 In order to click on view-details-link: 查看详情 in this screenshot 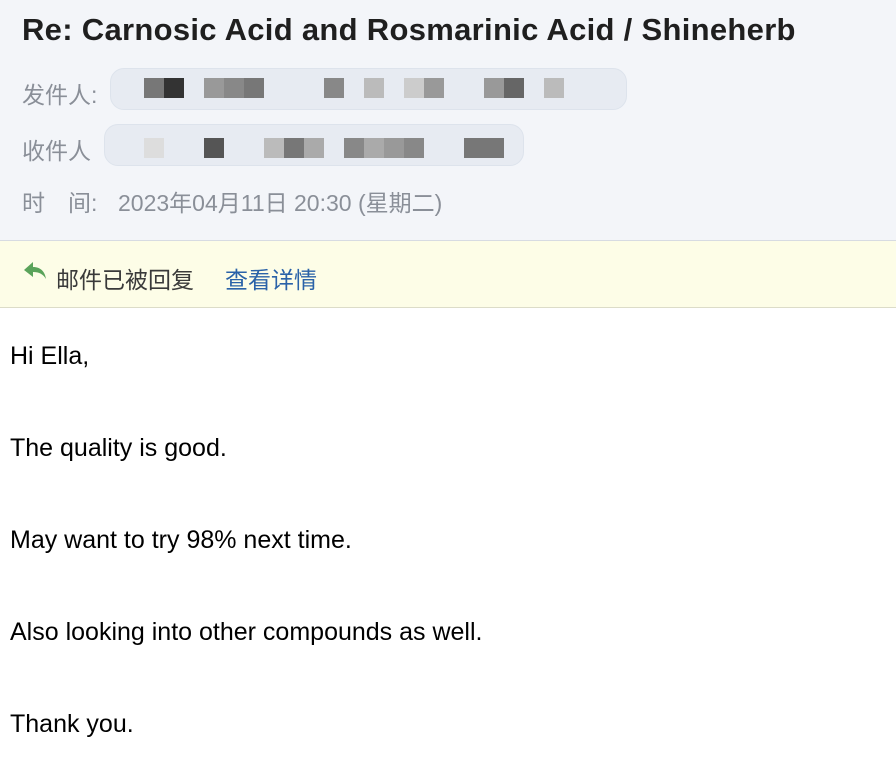, I will do `click(271, 278)`.